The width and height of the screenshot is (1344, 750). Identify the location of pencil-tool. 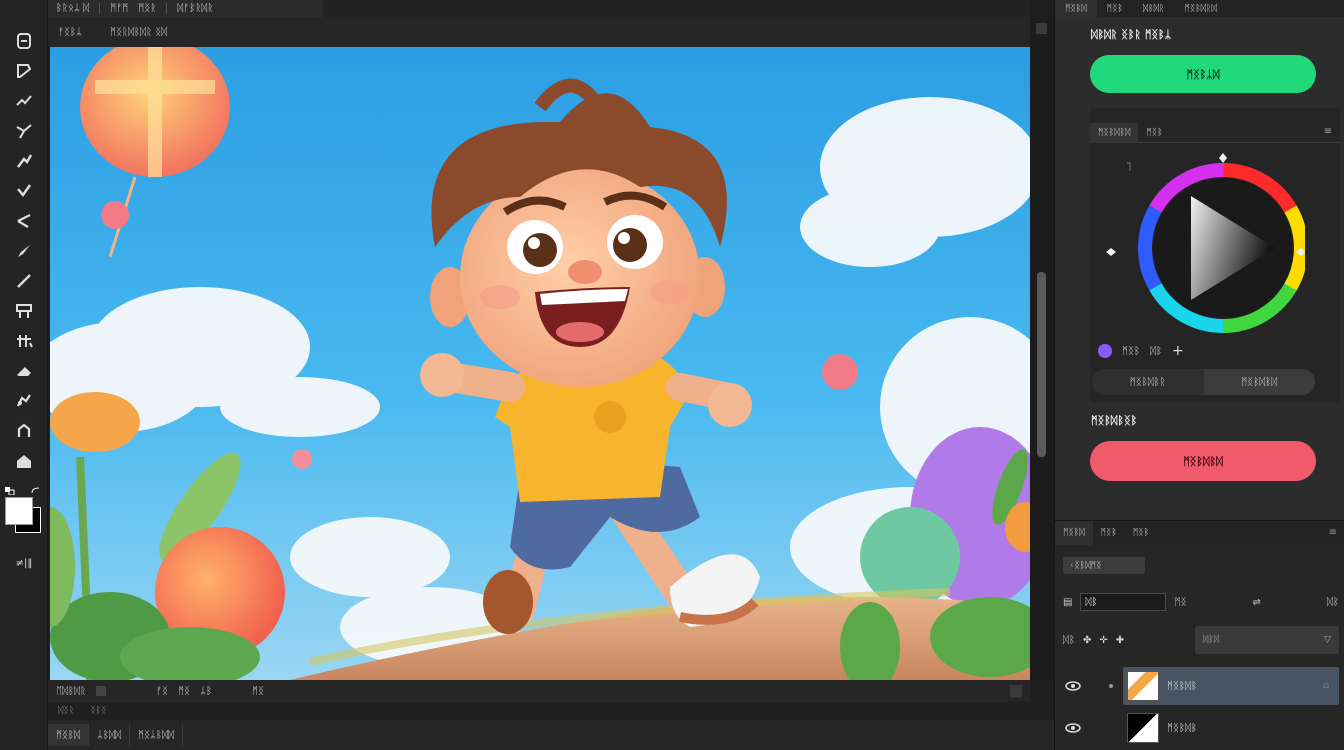
(24, 281).